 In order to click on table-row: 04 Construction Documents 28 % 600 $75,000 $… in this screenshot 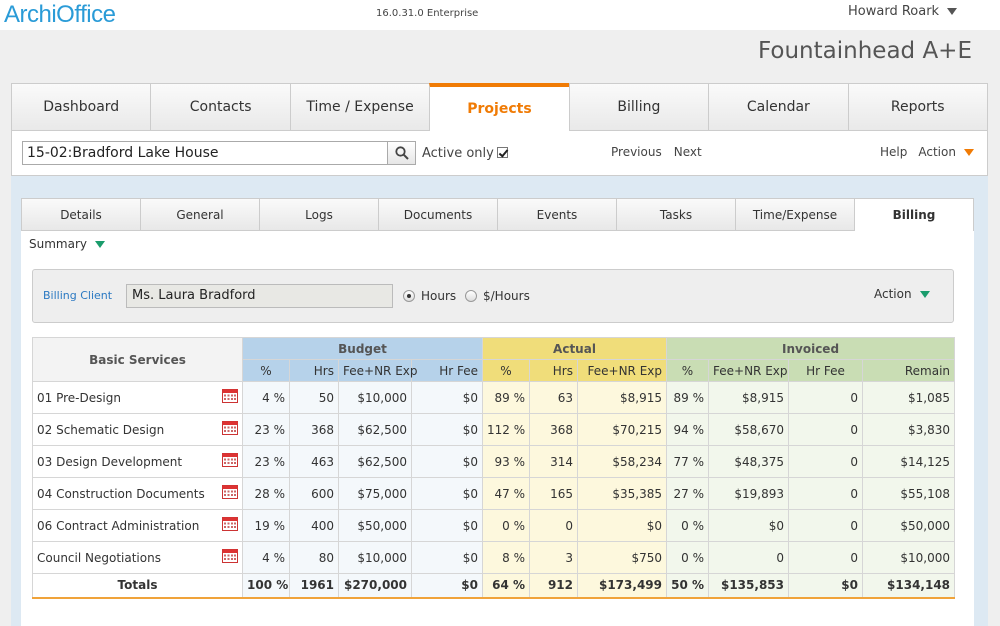, I will do `click(494, 493)`.